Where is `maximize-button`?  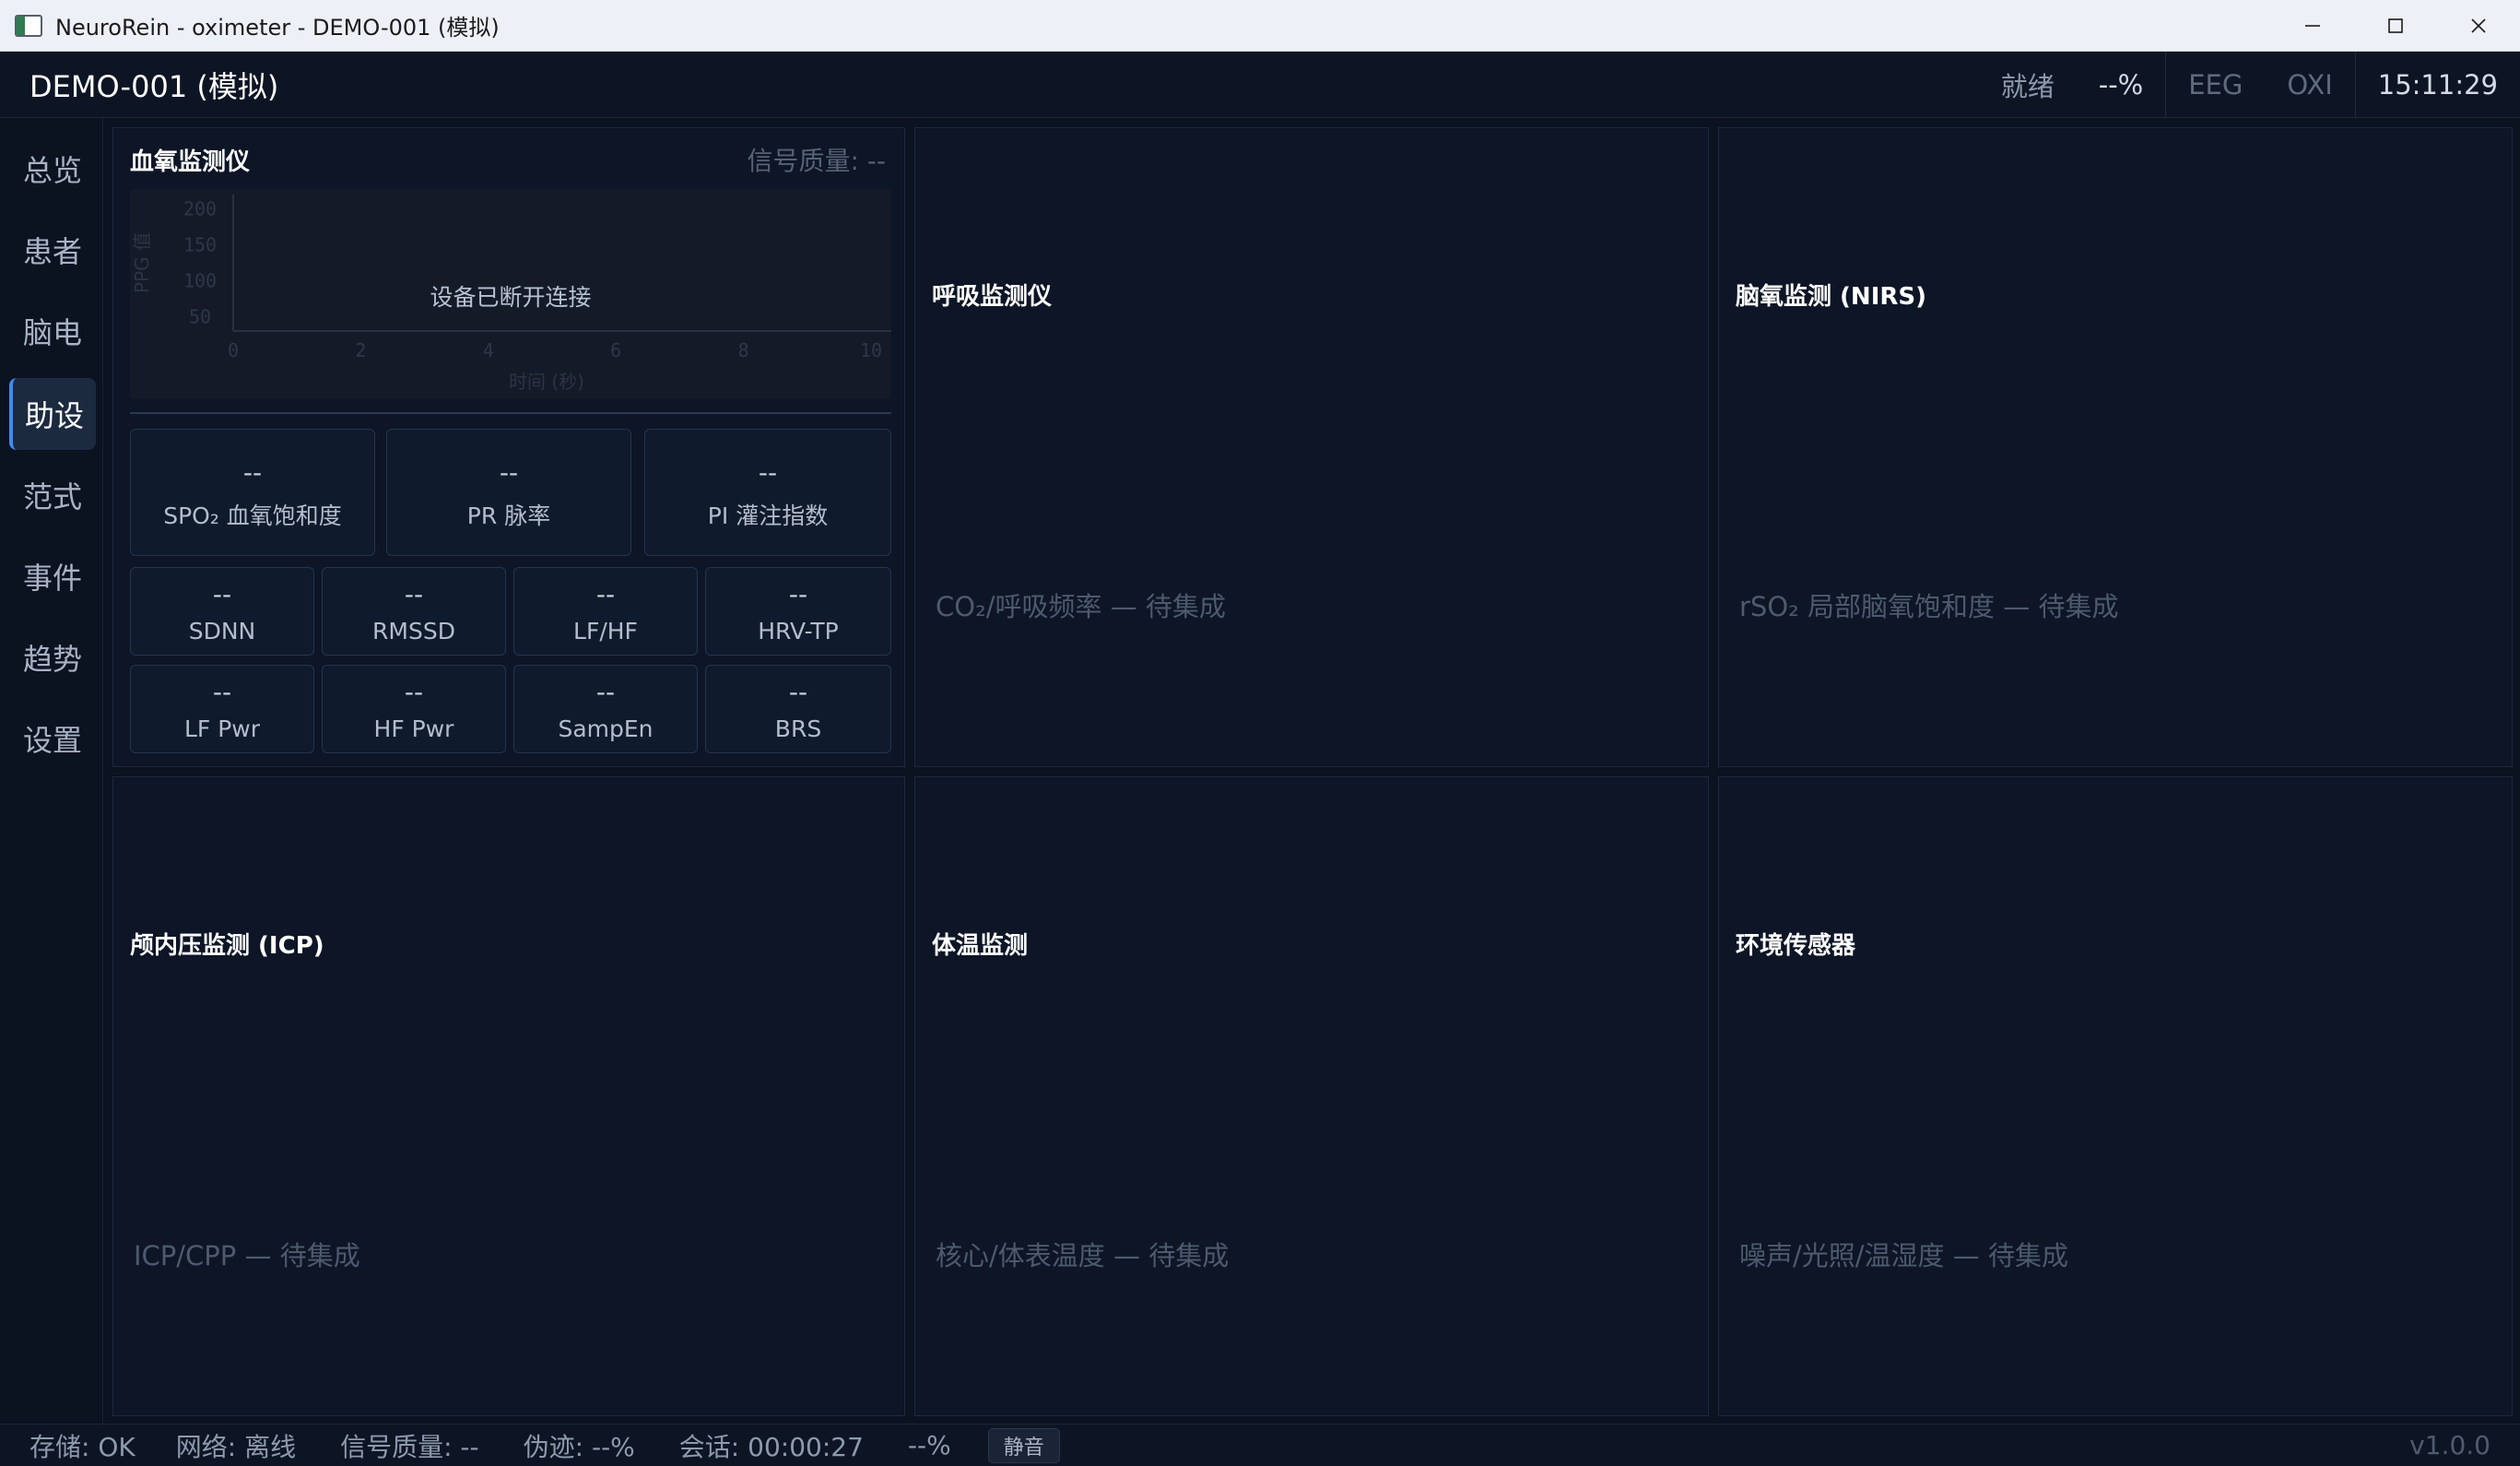 maximize-button is located at coordinates (2395, 26).